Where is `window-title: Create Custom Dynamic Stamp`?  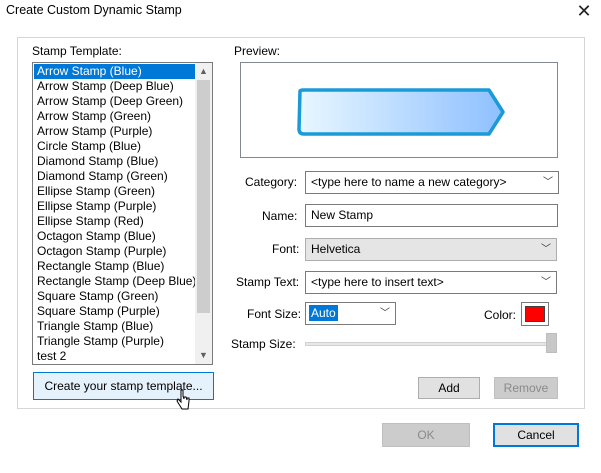 window-title: Create Custom Dynamic Stamp is located at coordinates (94, 10).